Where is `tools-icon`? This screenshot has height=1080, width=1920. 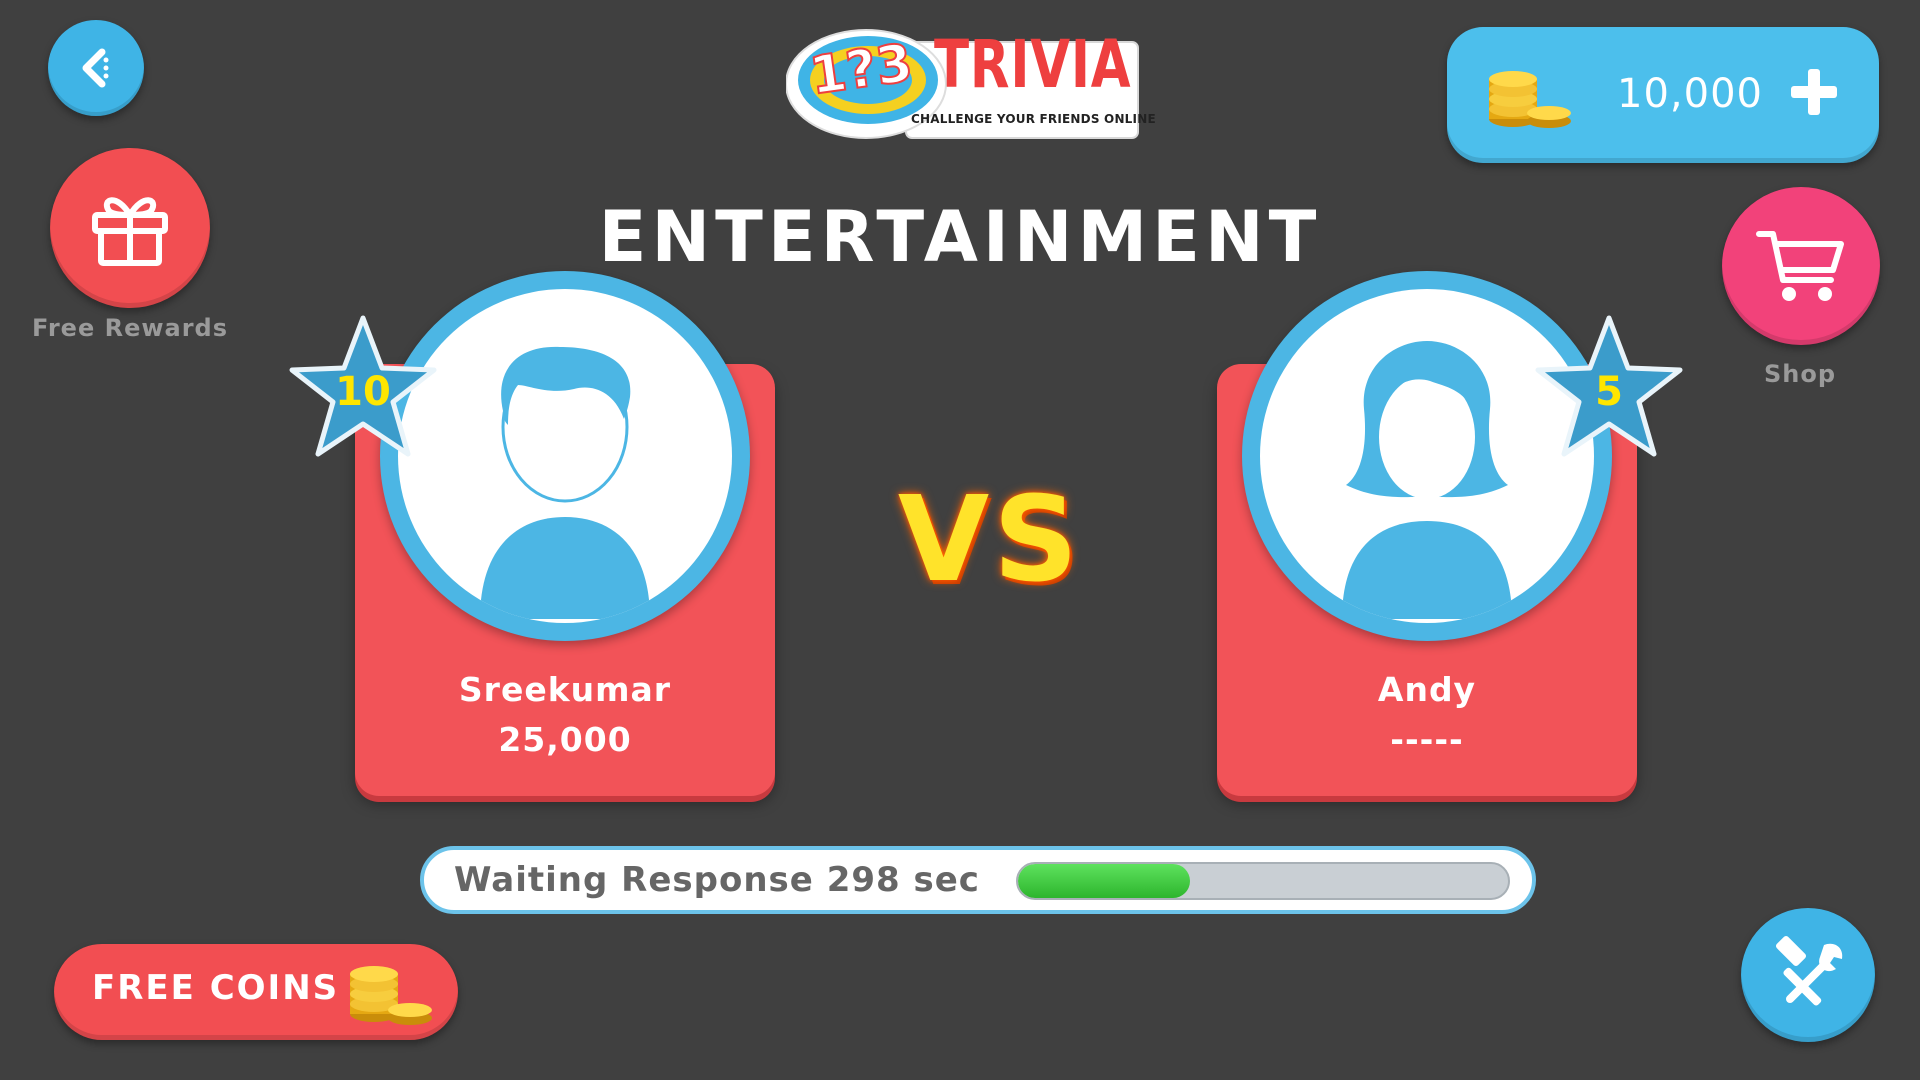
tools-icon is located at coordinates (1809, 970).